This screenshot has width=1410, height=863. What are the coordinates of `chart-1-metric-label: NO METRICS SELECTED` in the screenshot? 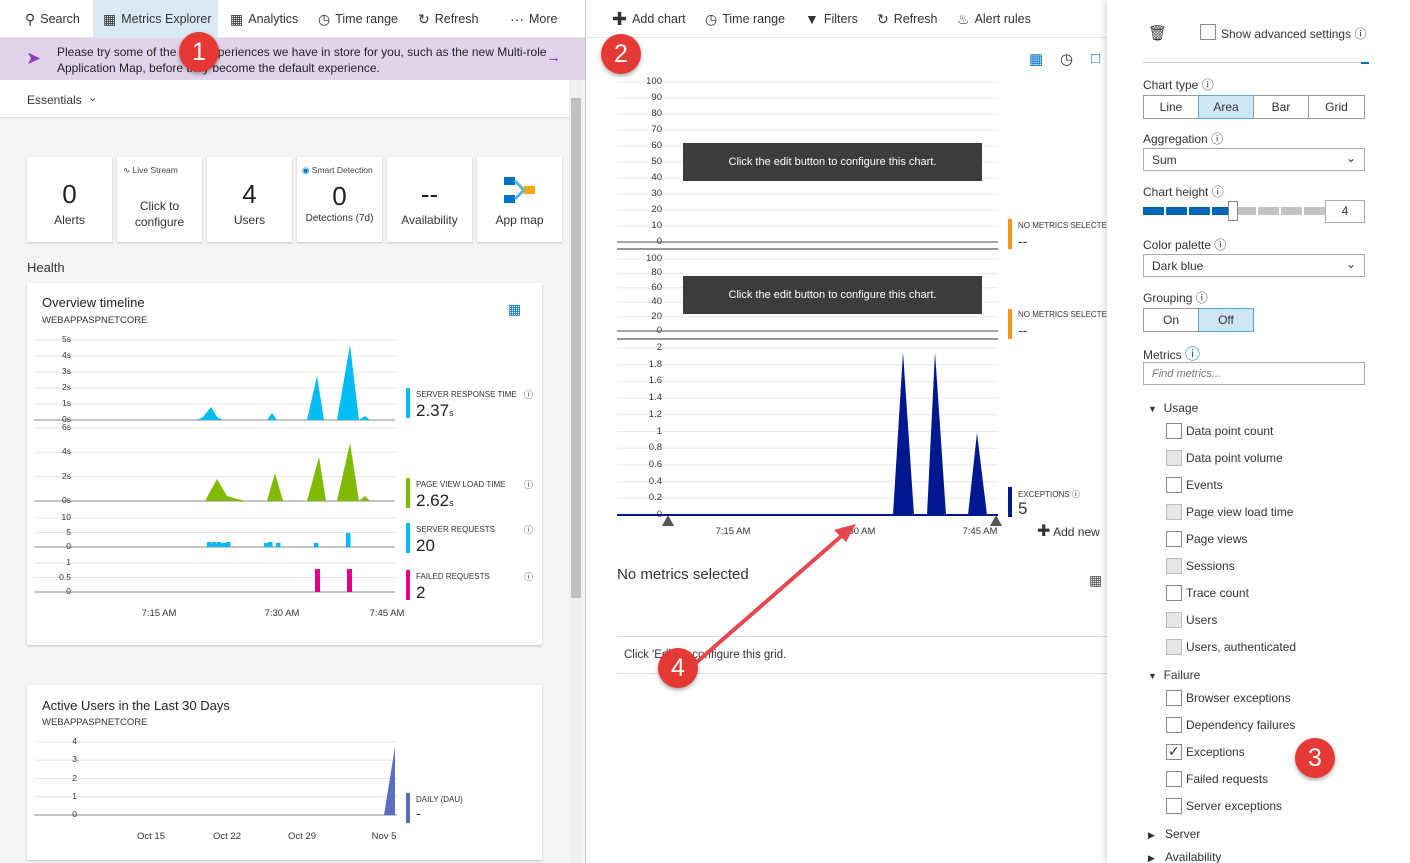 It's located at (1065, 225).